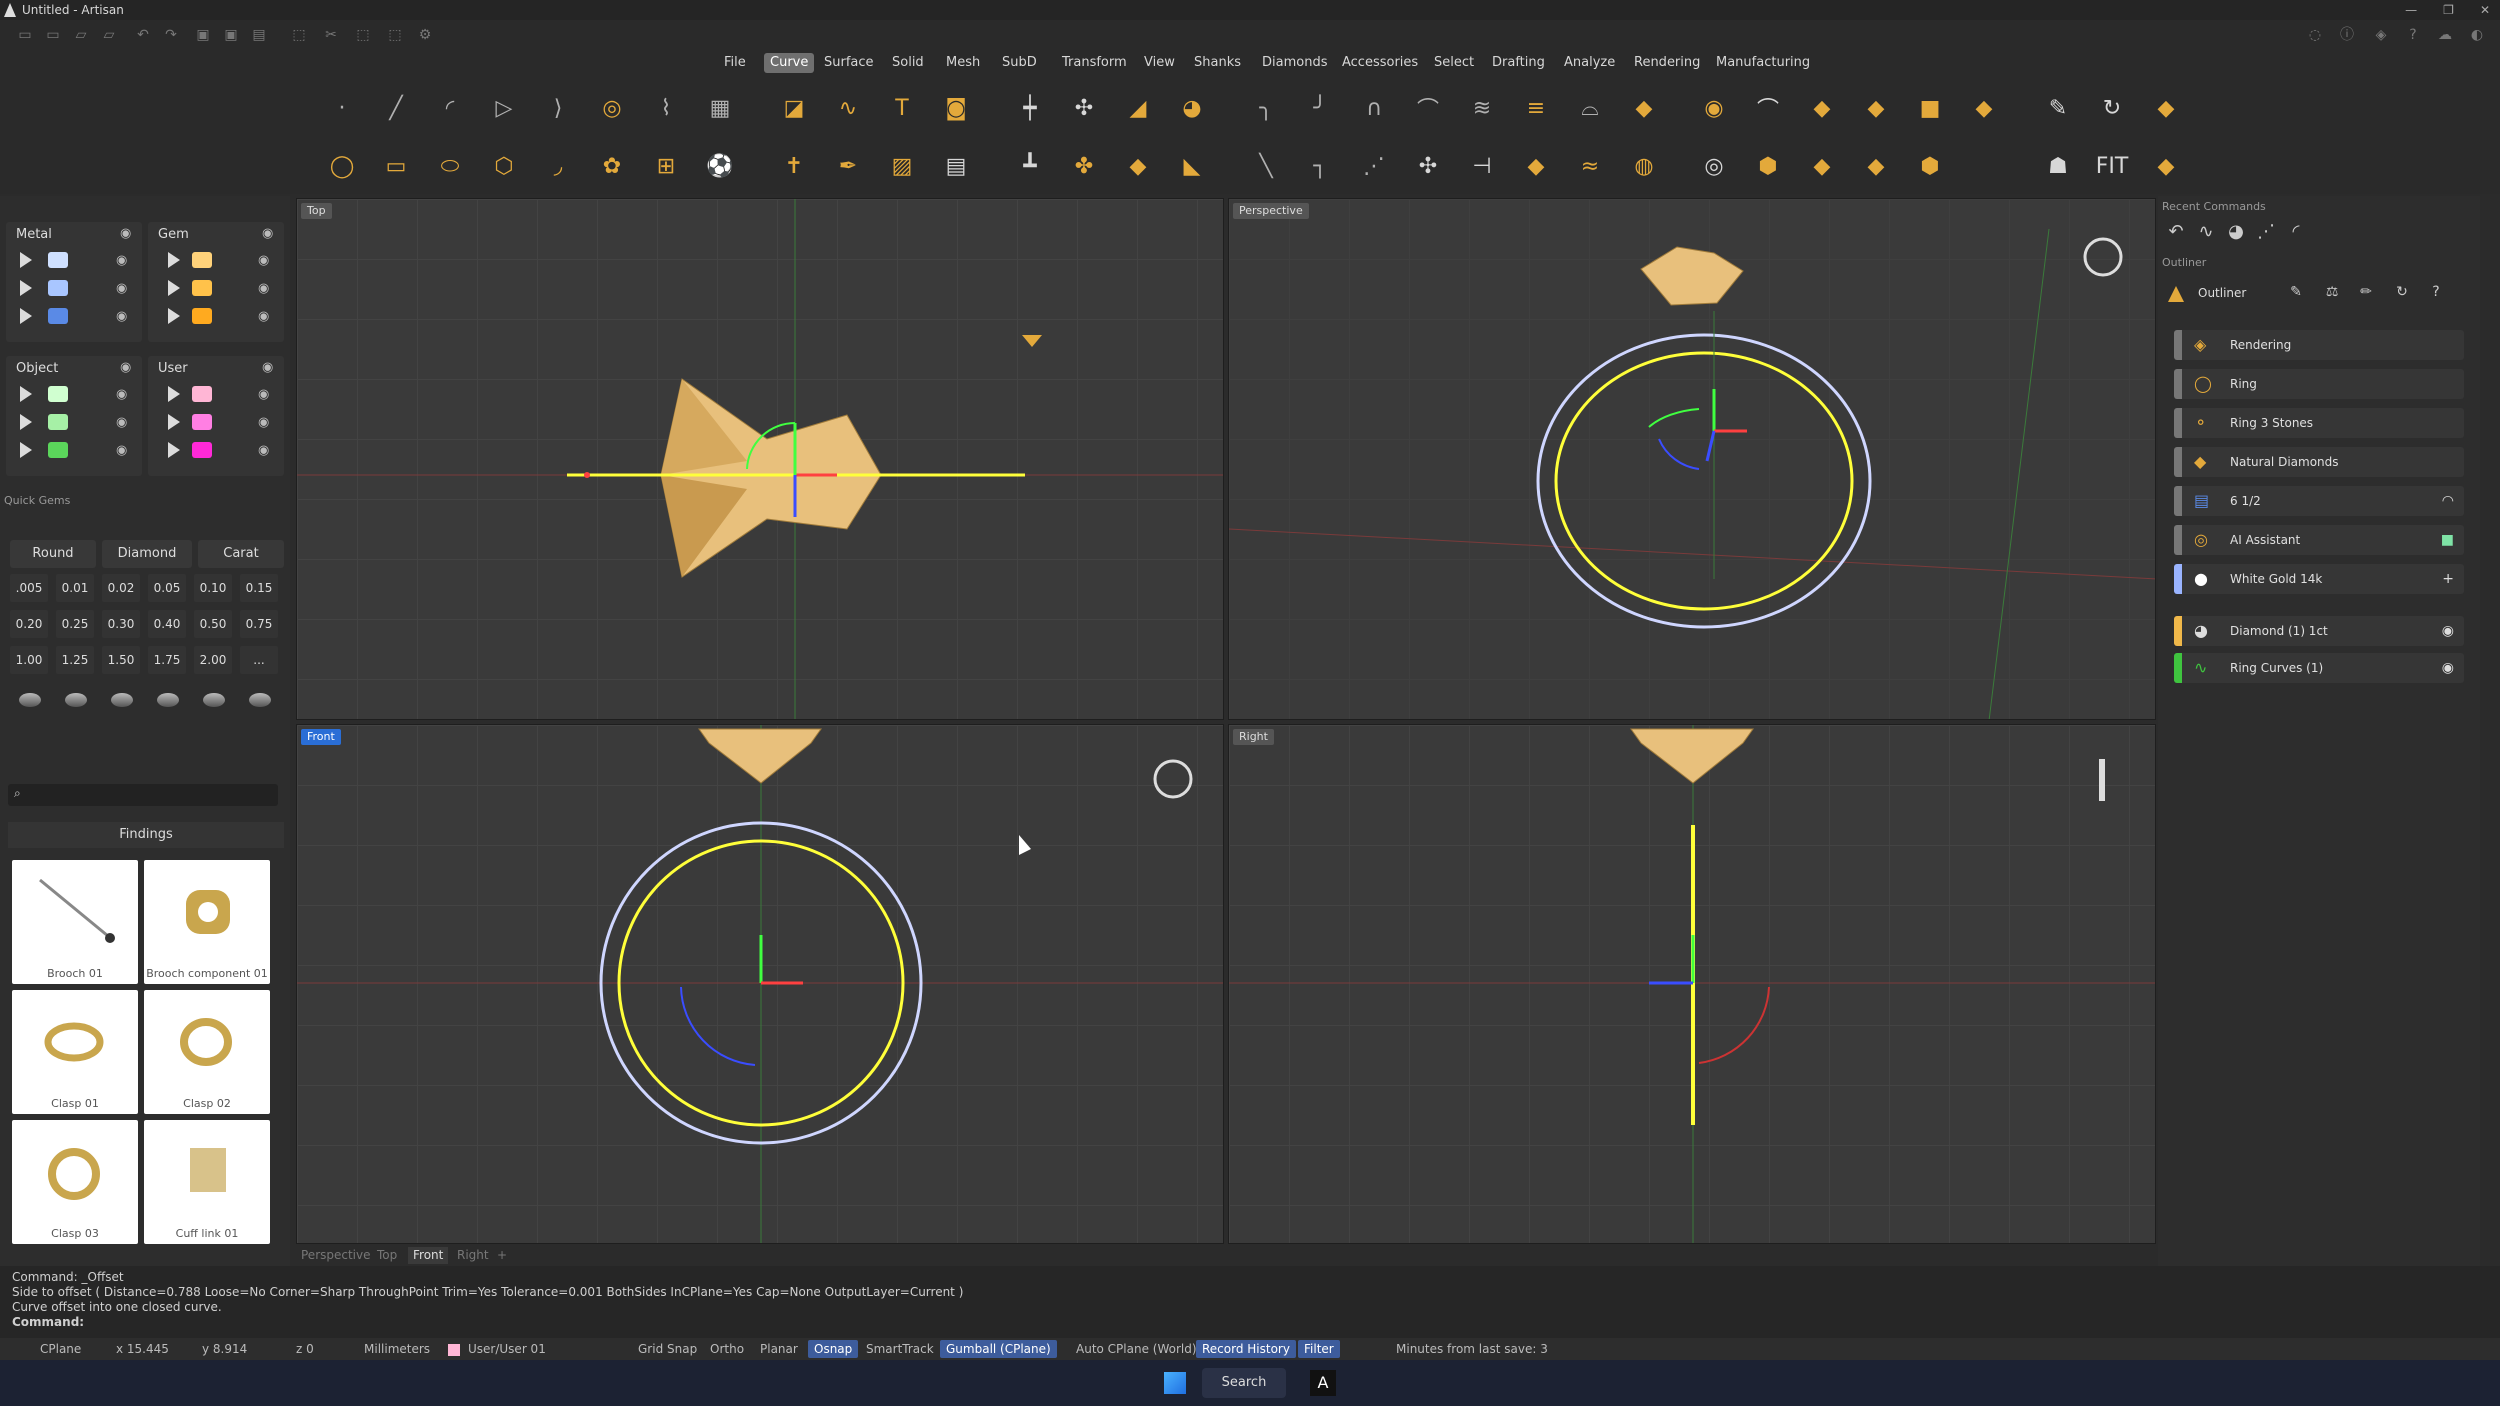 The height and width of the screenshot is (1406, 2500). I want to click on color-wheel-icon: ◕, so click(2236, 232).